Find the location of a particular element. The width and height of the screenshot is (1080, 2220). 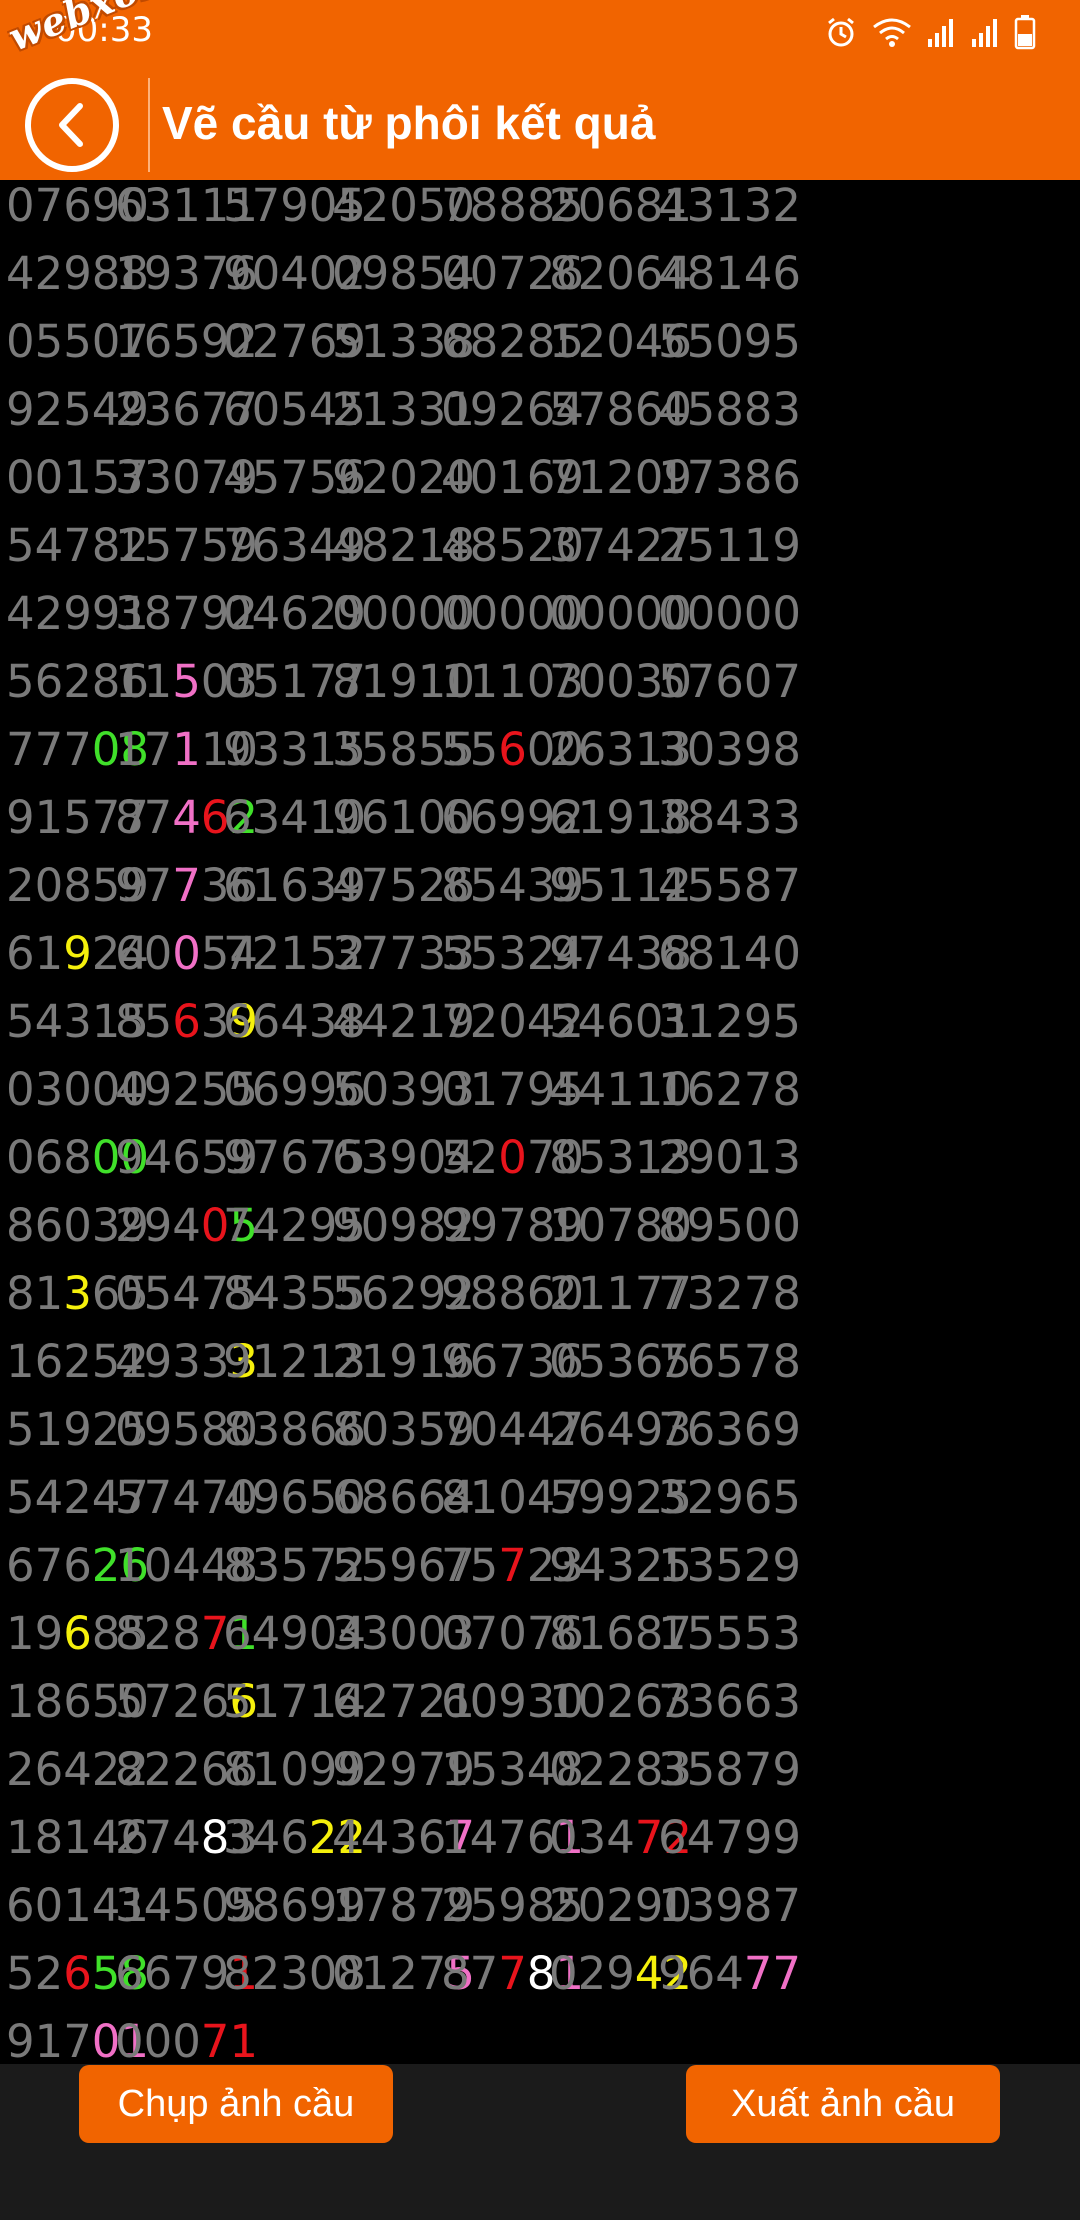

status-icons is located at coordinates (930, 32).